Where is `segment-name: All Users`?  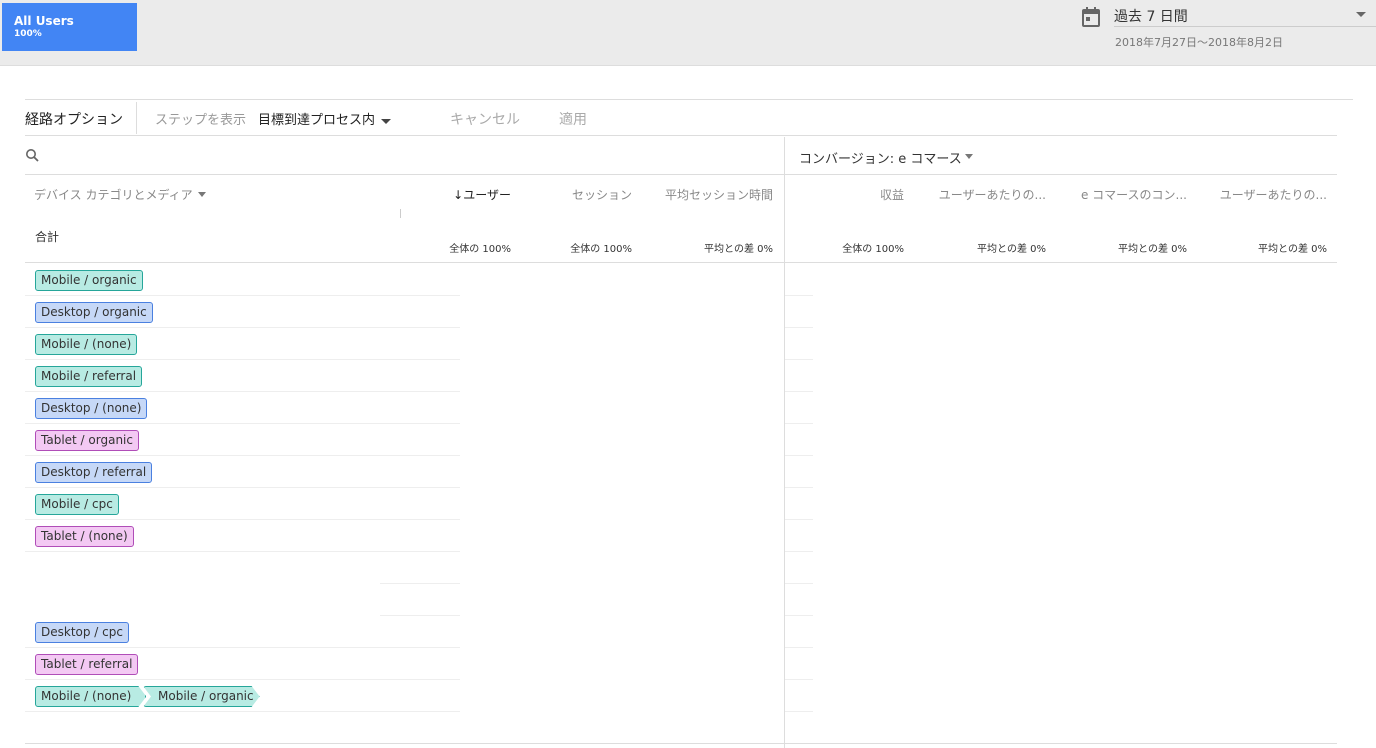 segment-name: All Users is located at coordinates (44, 21).